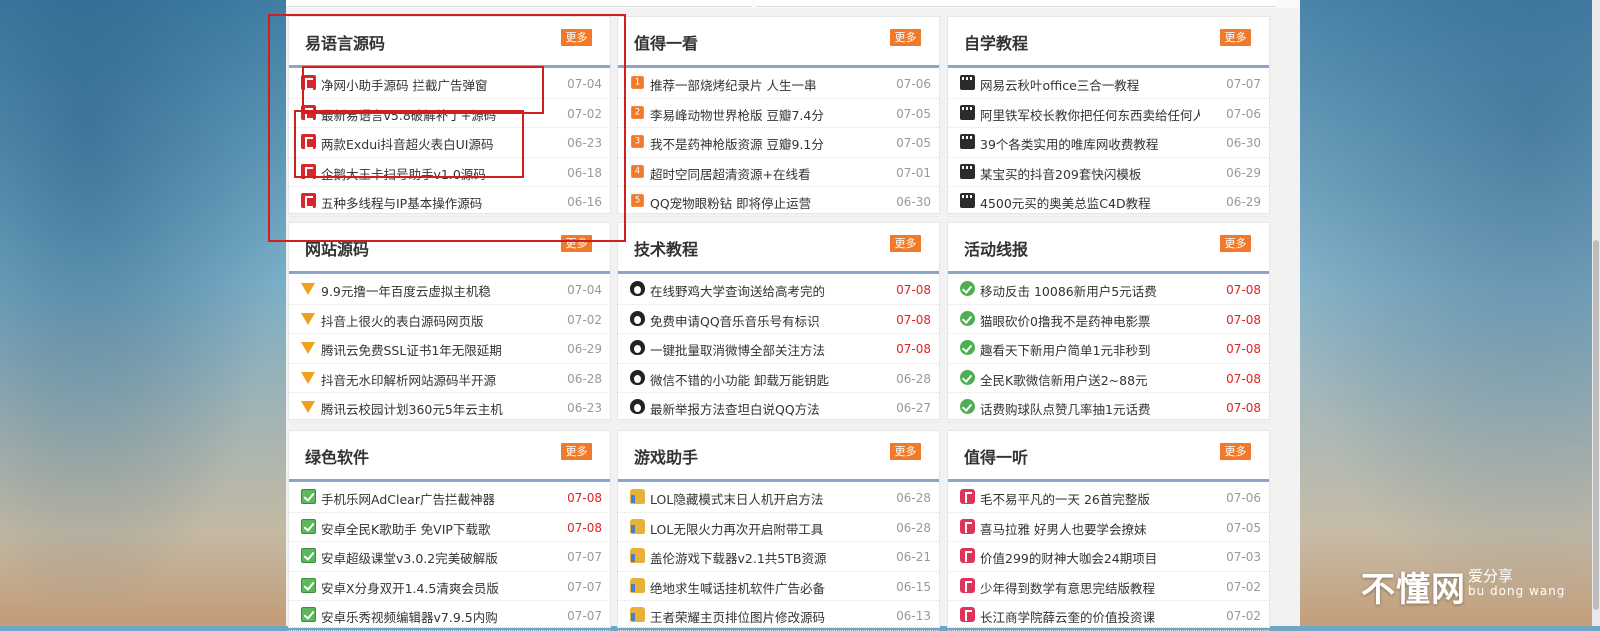  I want to click on panel-title: 游戏助手, so click(666, 456).